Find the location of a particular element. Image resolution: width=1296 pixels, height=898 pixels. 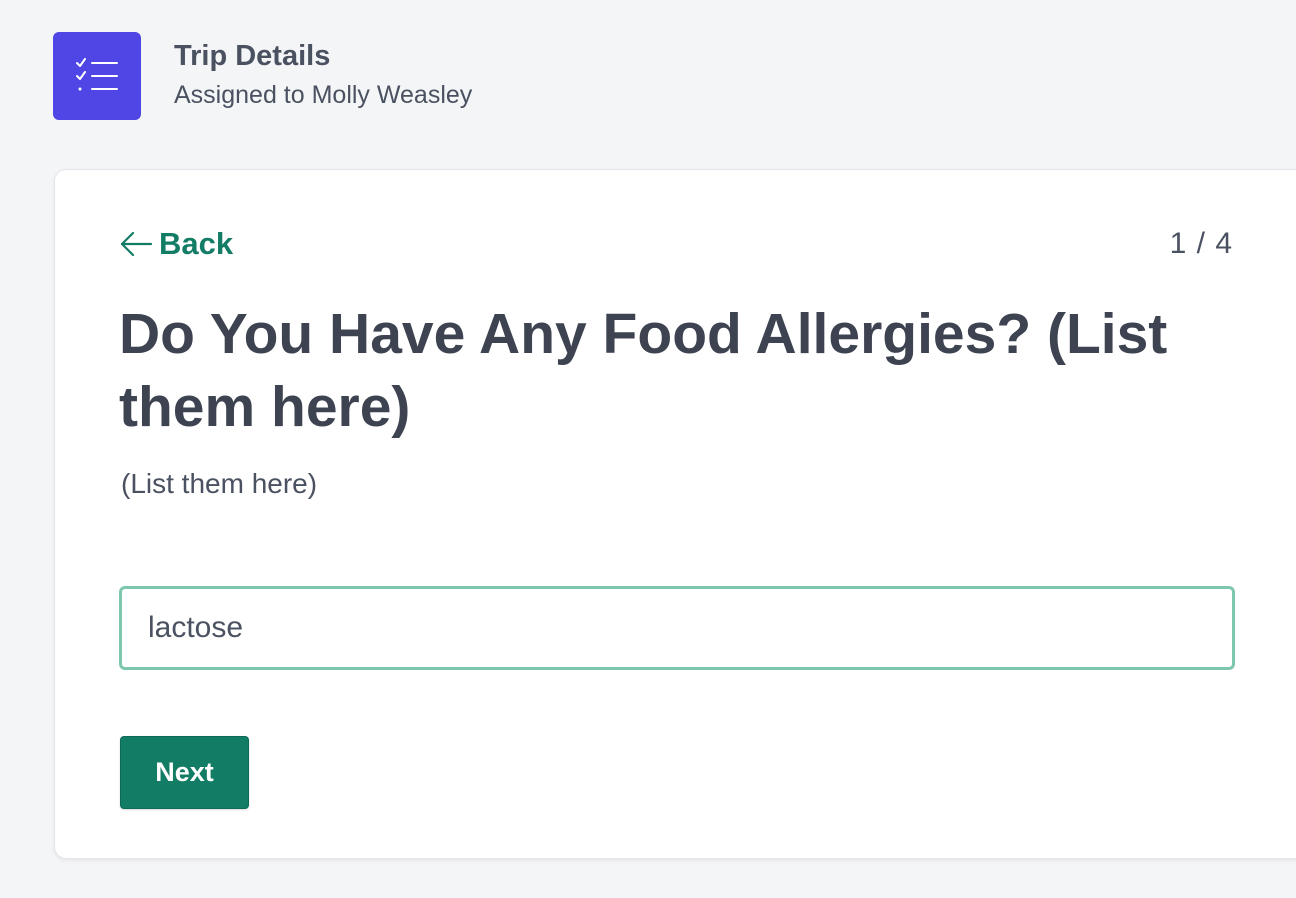

arrow-left-icon is located at coordinates (136, 244).